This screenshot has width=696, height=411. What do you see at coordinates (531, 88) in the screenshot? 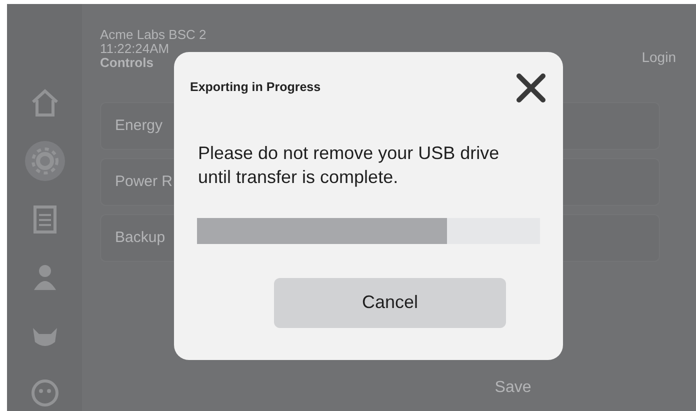
I see `close-icon` at bounding box center [531, 88].